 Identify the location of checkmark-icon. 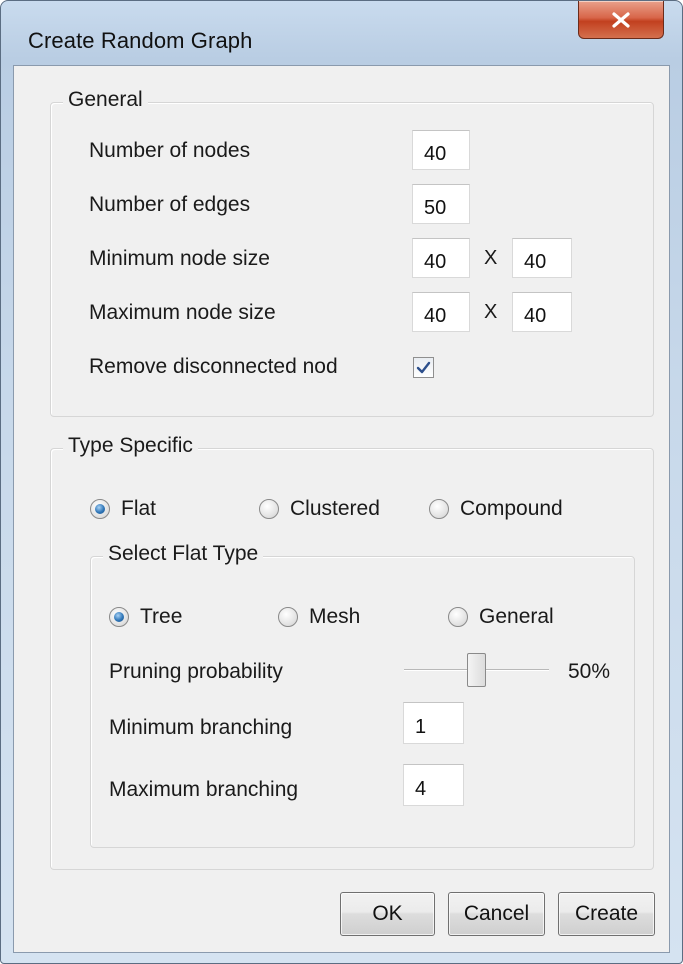
(423, 367).